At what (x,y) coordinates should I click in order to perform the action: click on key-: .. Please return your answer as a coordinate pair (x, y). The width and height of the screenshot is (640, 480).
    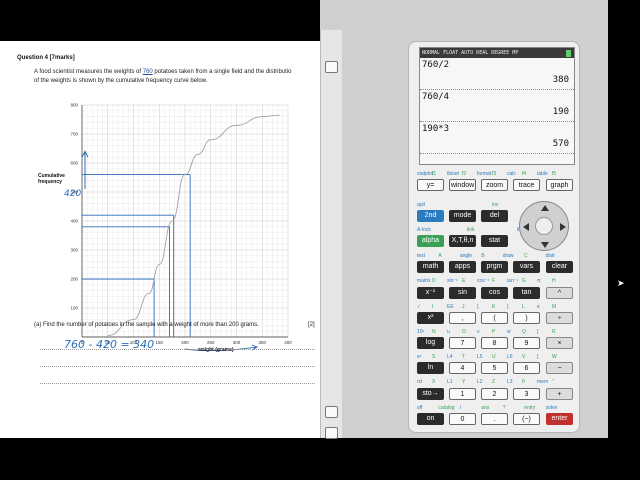
    Looking at the image, I should click on (494, 419).